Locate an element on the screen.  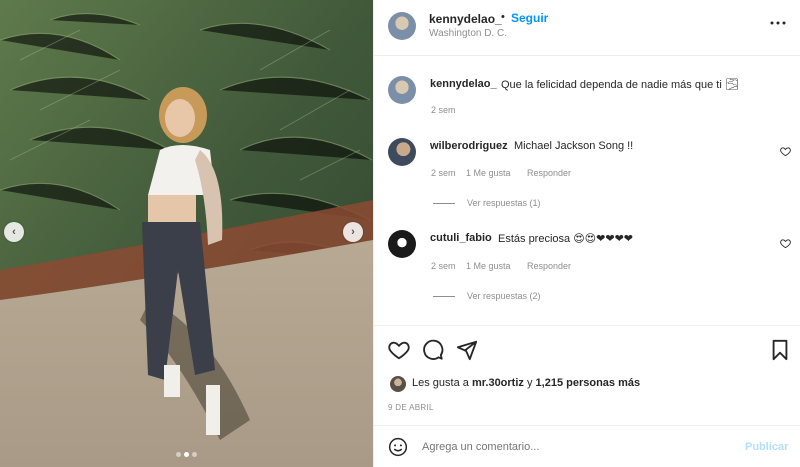
follow-button: Seguir is located at coordinates (529, 18).